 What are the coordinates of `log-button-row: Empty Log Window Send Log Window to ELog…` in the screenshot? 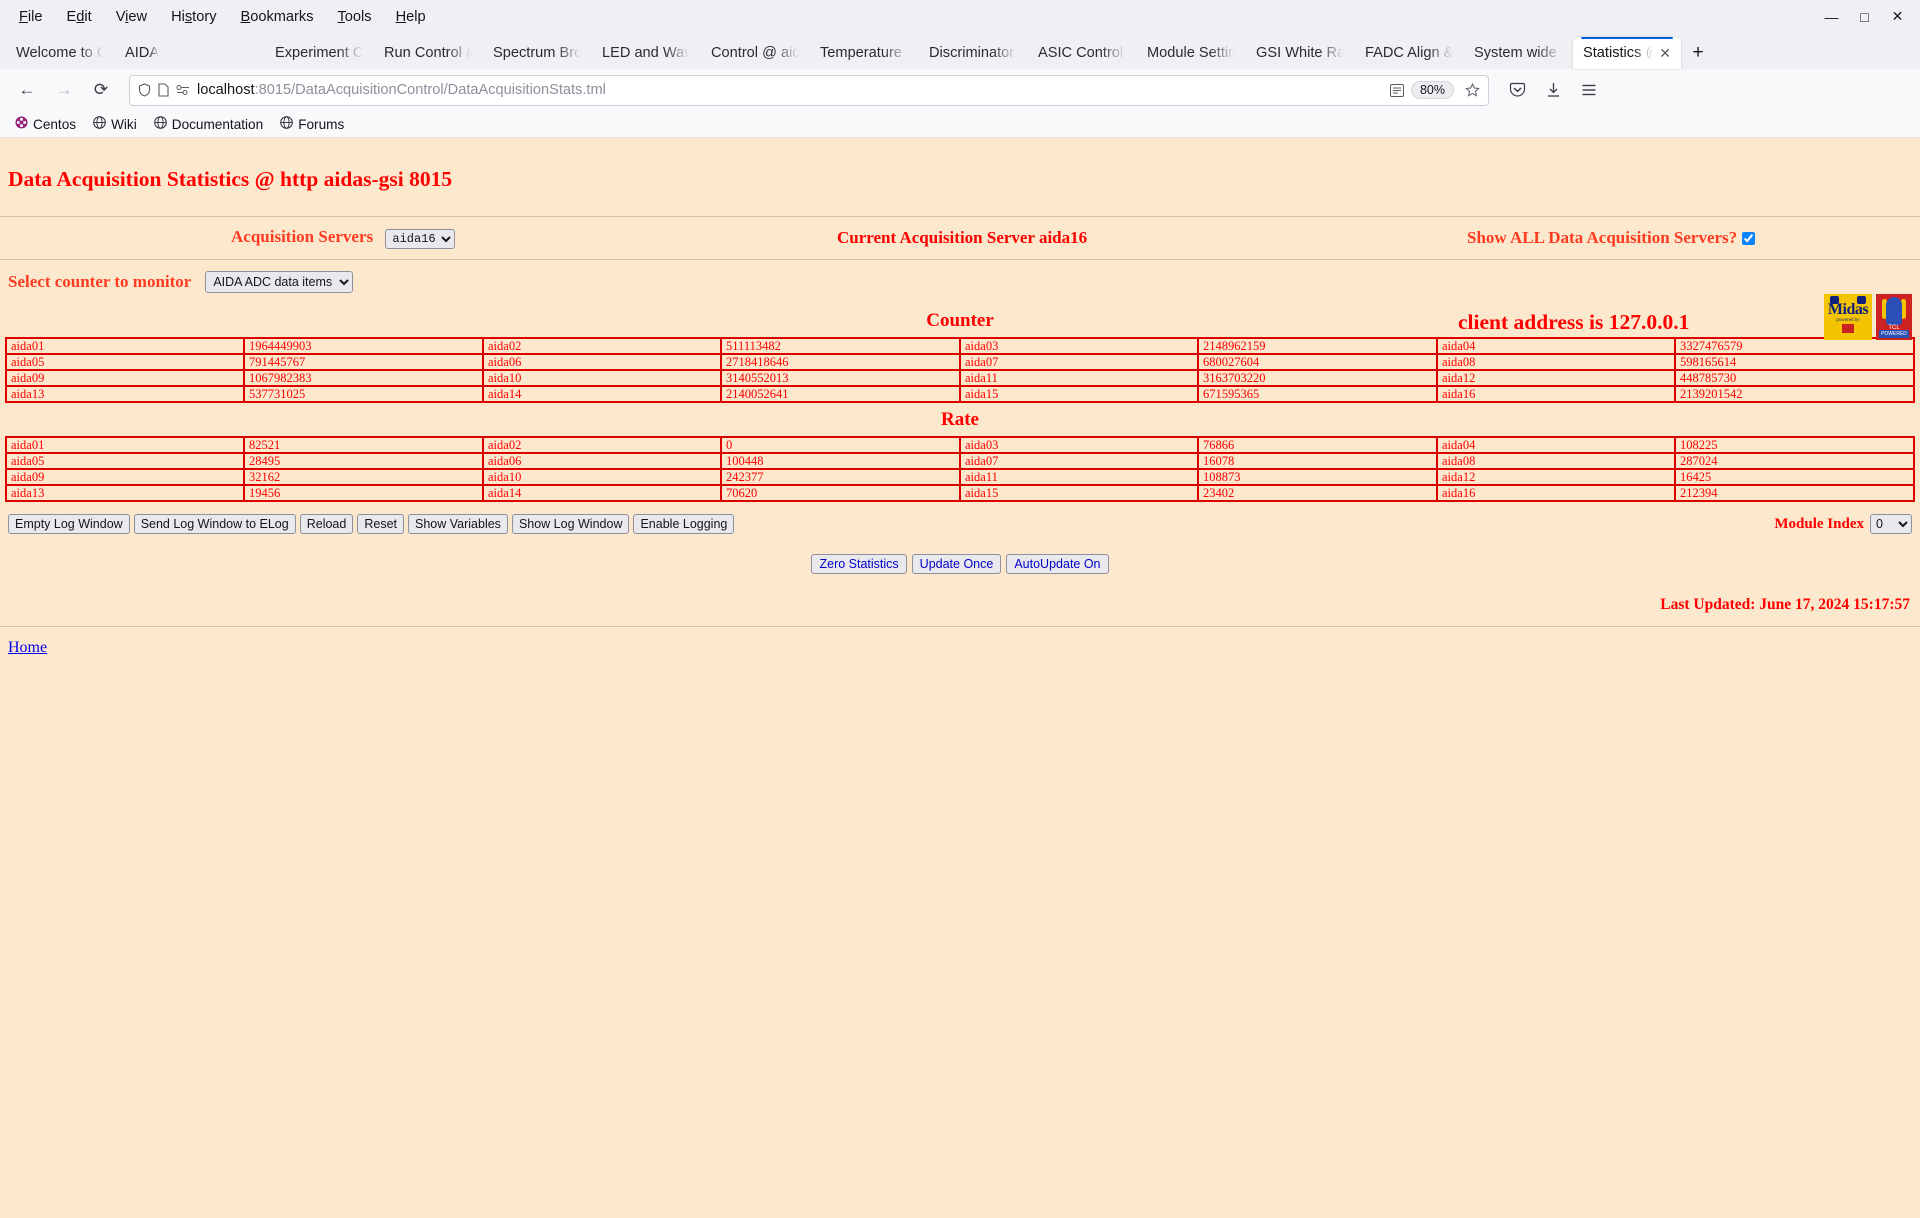 It's located at (960, 518).